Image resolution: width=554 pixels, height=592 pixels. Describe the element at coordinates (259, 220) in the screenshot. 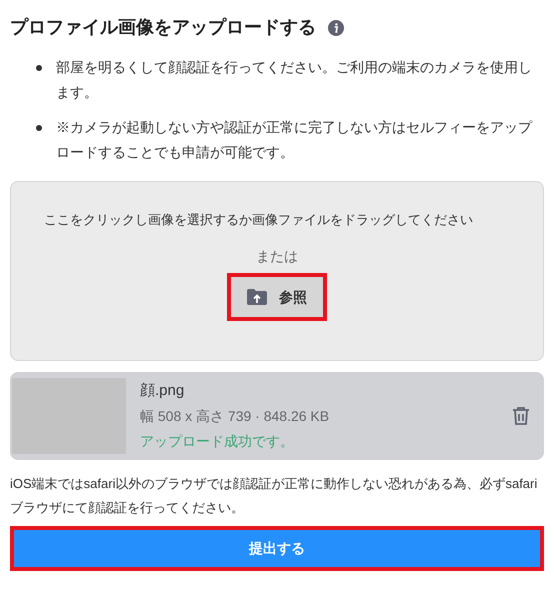

I see `drop-instruction: ここをクリックし画像を選択するか画像ファイルをドラッグしてください` at that location.